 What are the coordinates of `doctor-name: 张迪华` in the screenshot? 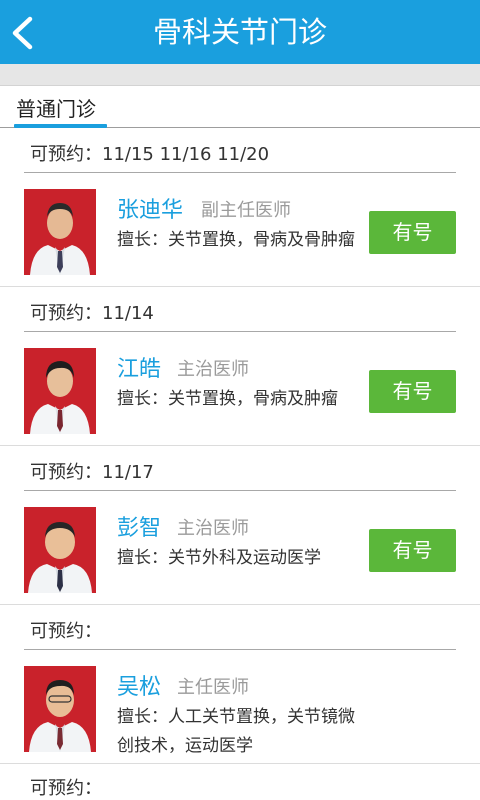 It's located at (150, 210).